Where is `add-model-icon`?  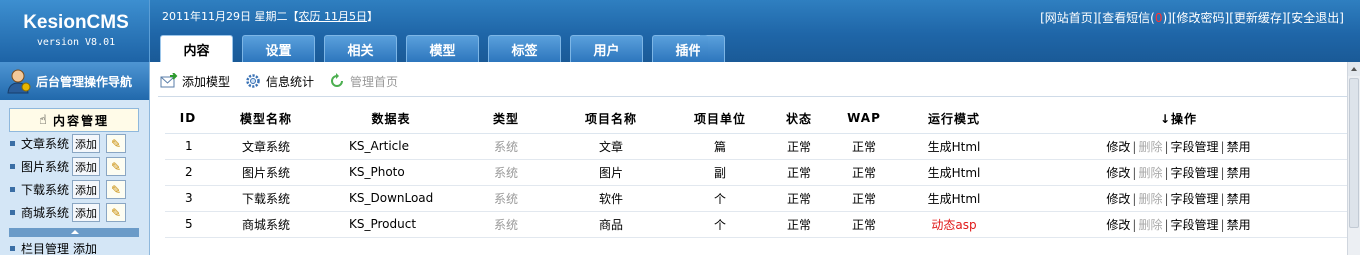 add-model-icon is located at coordinates (169, 81).